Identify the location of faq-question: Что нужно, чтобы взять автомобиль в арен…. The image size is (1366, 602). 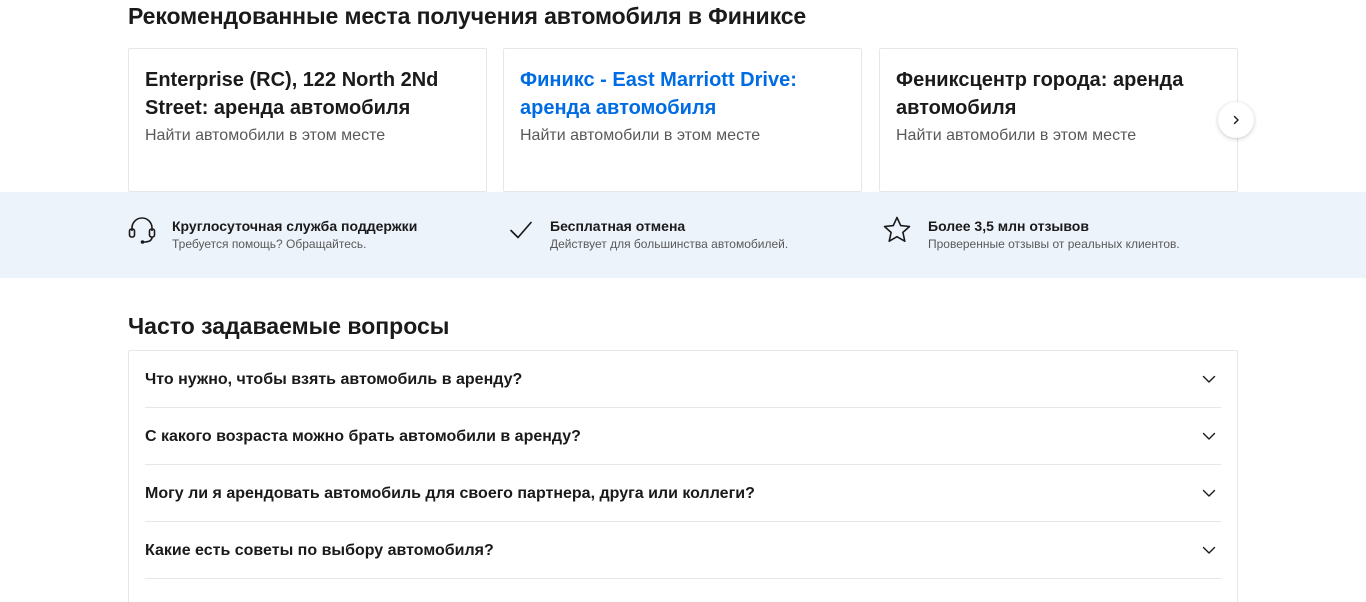
(334, 379).